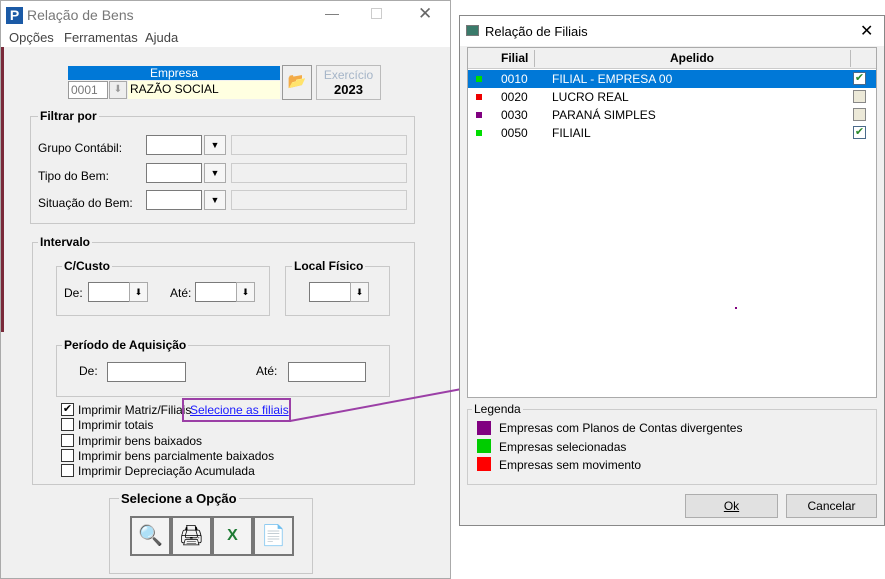  I want to click on legend-label-selected: Empresas selecionadas, so click(563, 447).